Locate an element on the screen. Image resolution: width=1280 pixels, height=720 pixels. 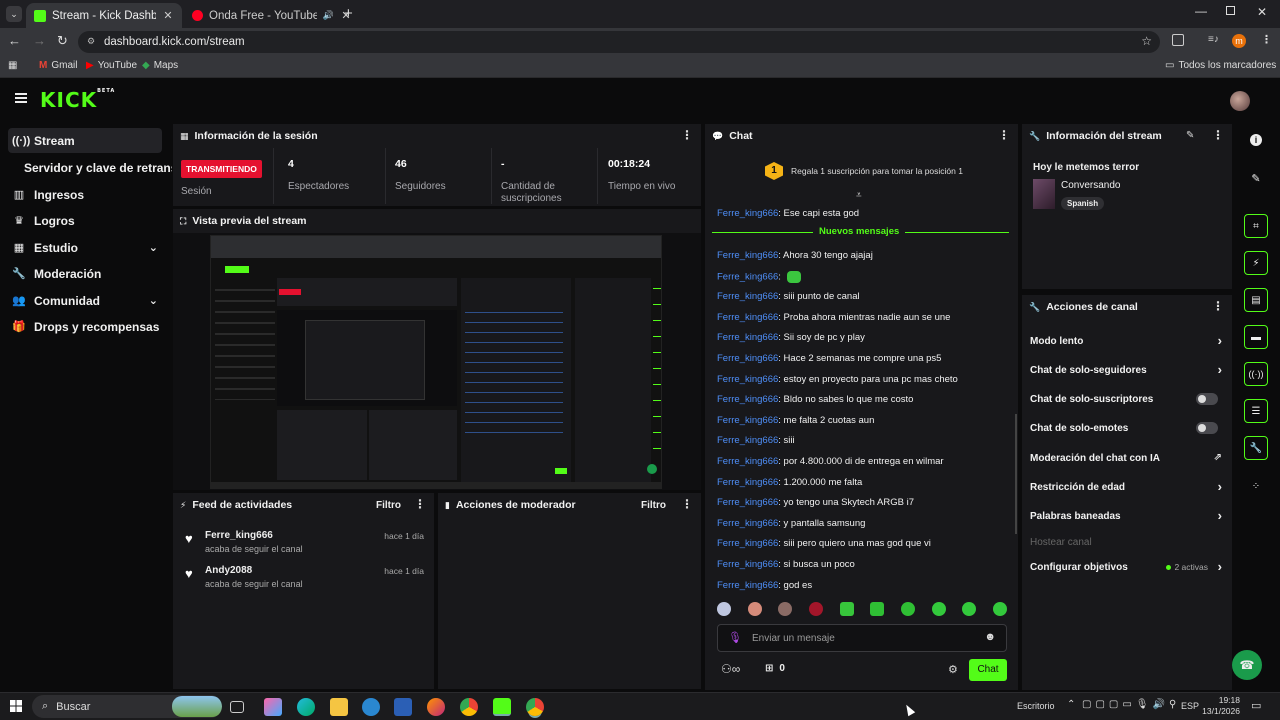
forward-arrow-icon: → is located at coordinates (39, 40).